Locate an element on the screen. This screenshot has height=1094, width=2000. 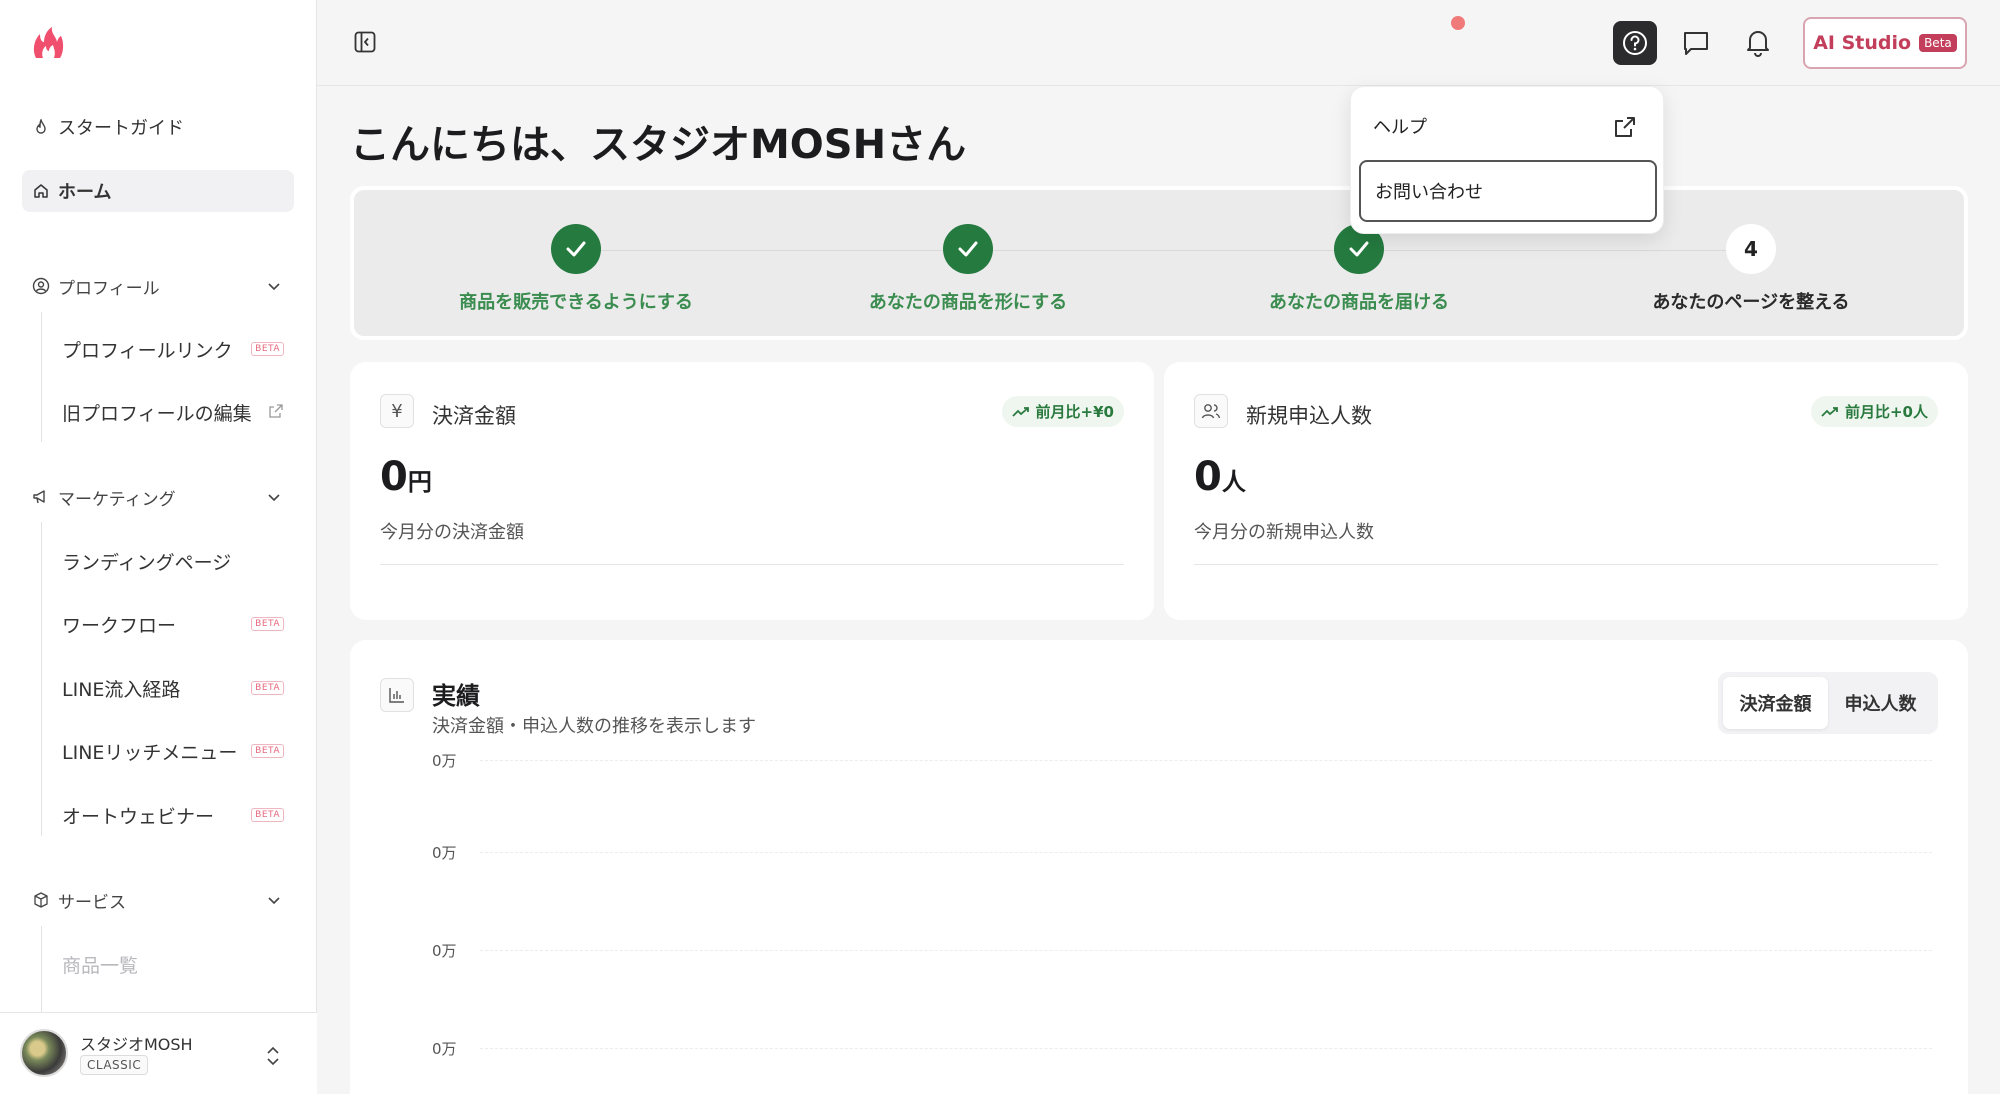
trend-badge: 前月比+0人 is located at coordinates (1874, 411).